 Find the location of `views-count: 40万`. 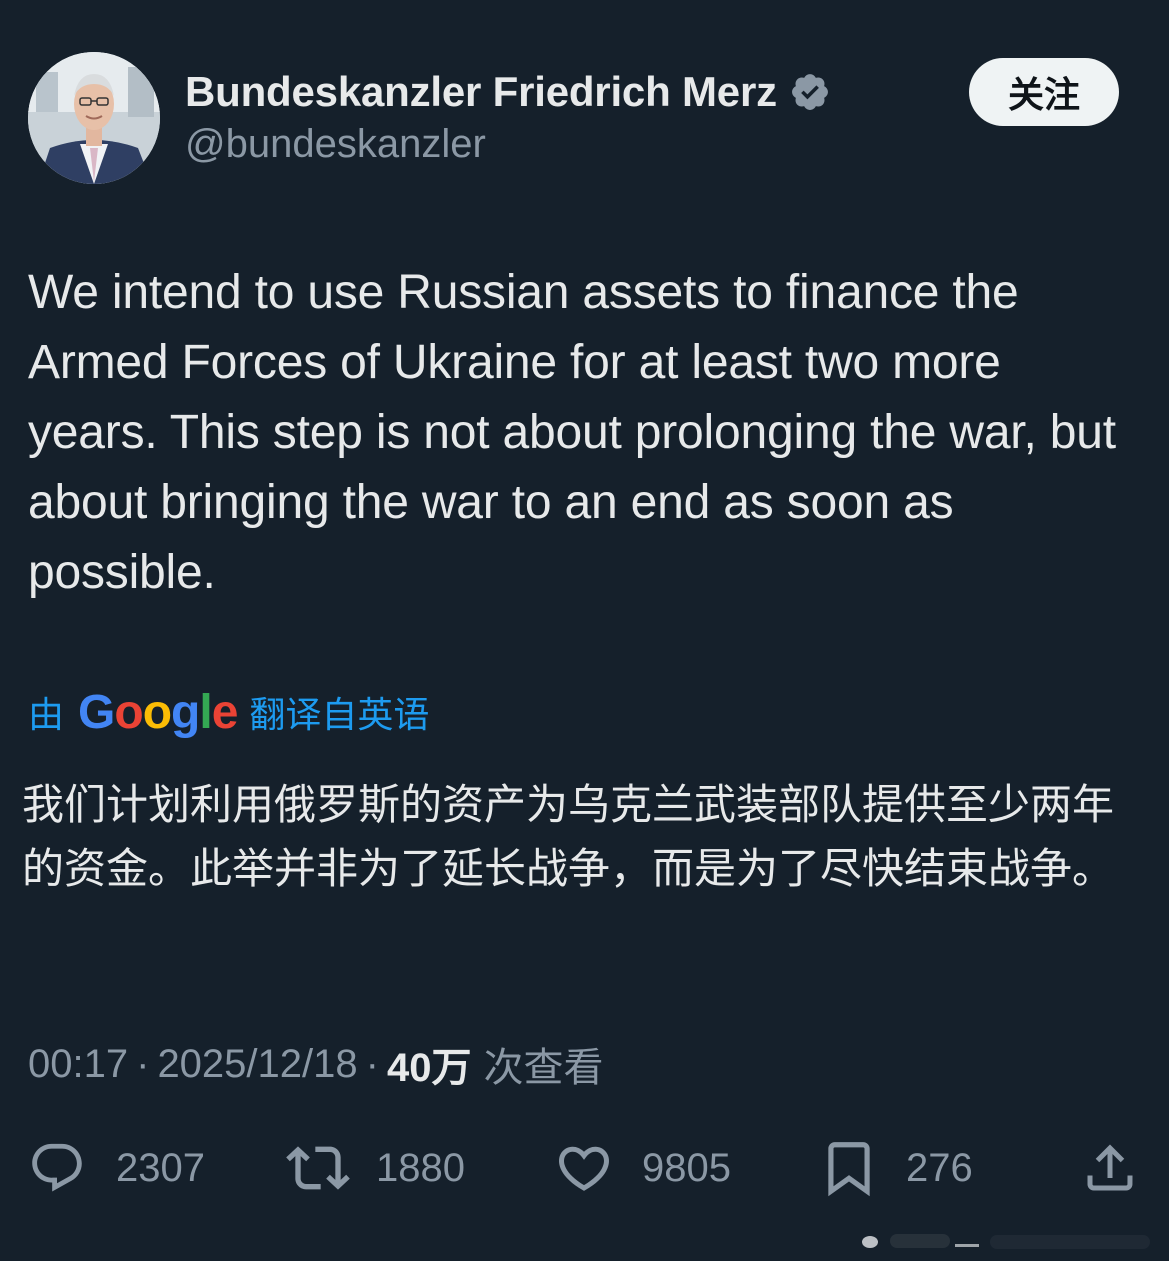

views-count: 40万 is located at coordinates (429, 1068).